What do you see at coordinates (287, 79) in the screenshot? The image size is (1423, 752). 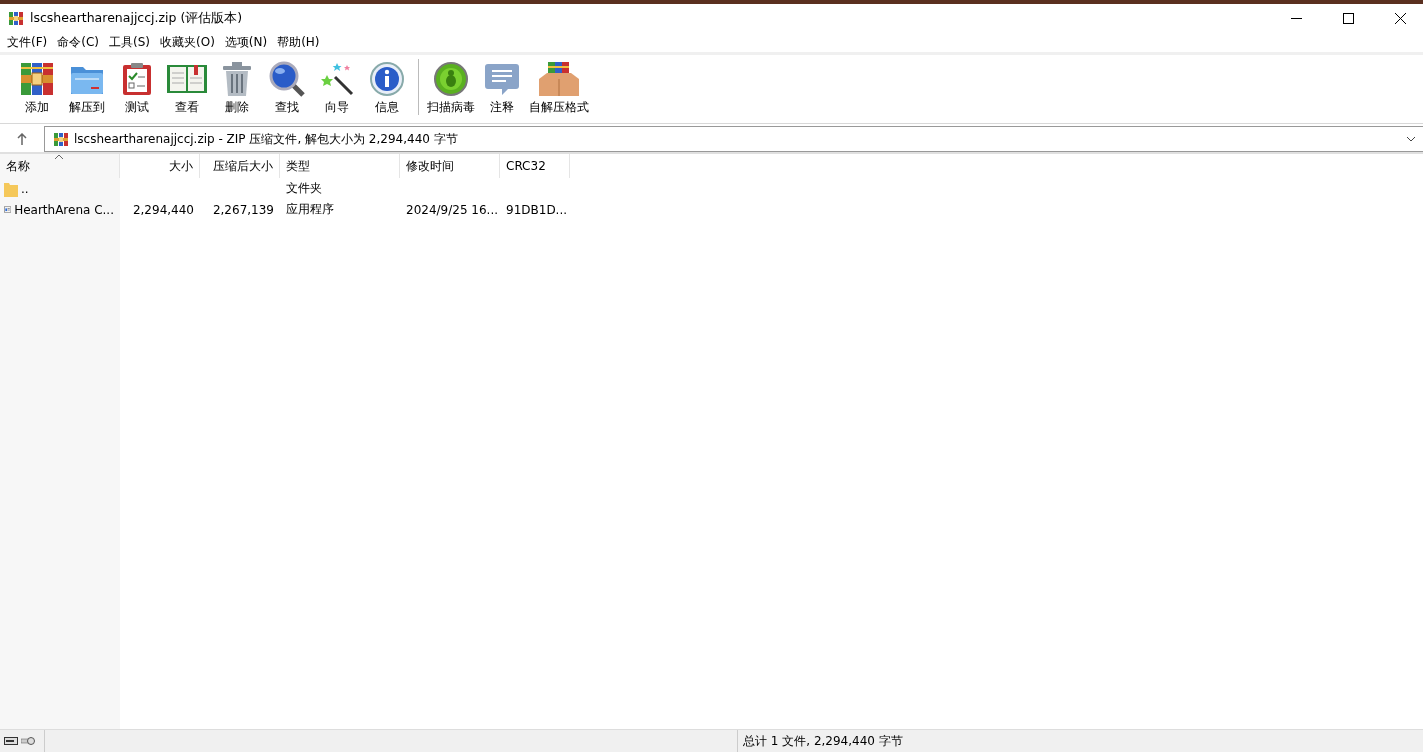 I see `magnifier-icon` at bounding box center [287, 79].